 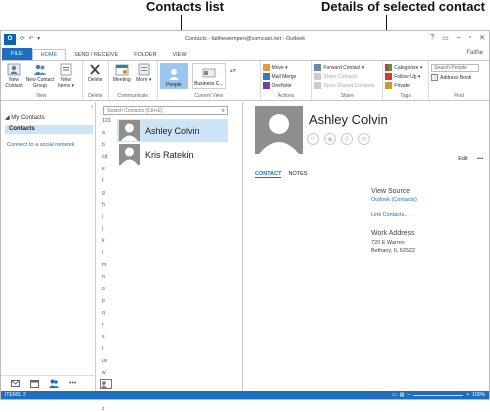 I want to click on source-outlook-contacts-link: Outlook (Contacts), so click(x=394, y=200).